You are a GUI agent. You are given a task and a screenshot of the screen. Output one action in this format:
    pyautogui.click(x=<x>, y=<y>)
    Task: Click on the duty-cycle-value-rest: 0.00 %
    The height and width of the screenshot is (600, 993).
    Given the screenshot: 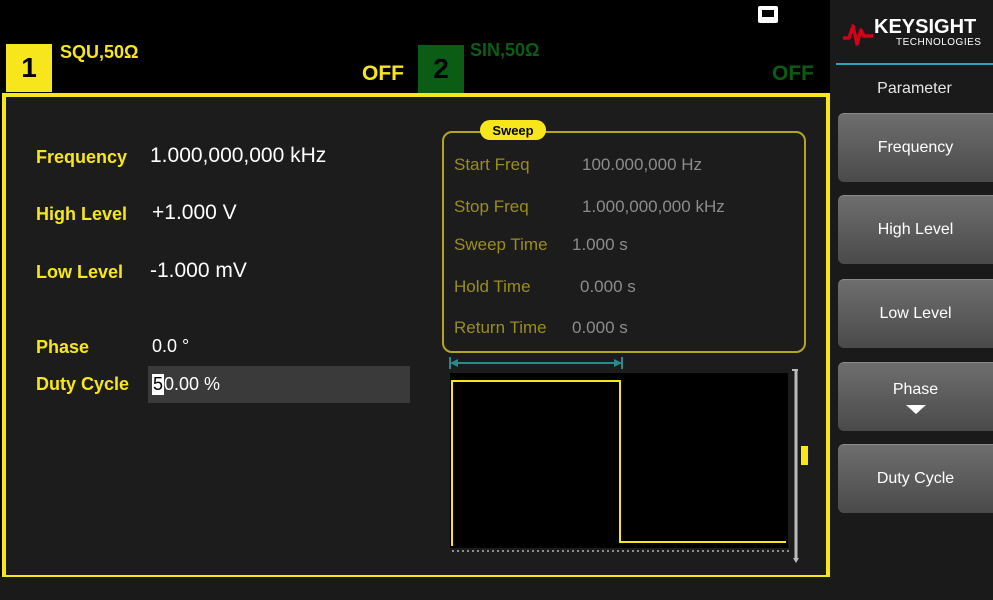 What is the action you would take?
    pyautogui.click(x=192, y=384)
    